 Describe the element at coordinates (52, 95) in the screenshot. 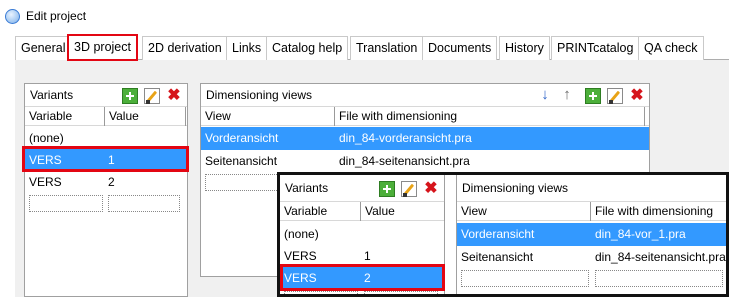

I see `variants-title: Variants` at that location.